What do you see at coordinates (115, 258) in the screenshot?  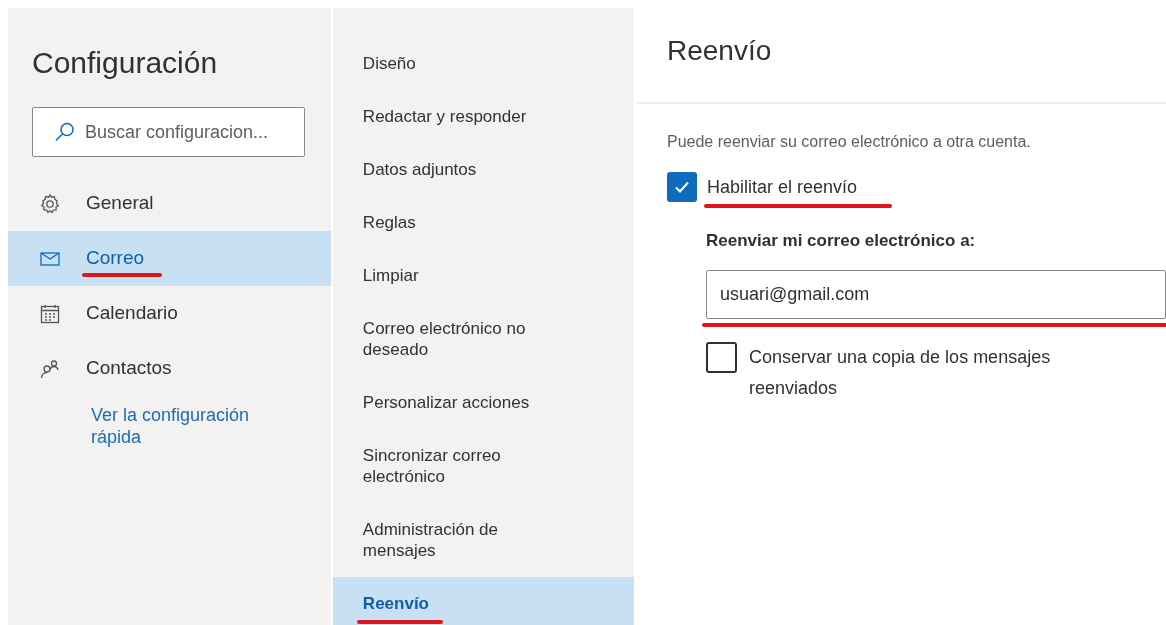 I see `nav-label: Correo` at bounding box center [115, 258].